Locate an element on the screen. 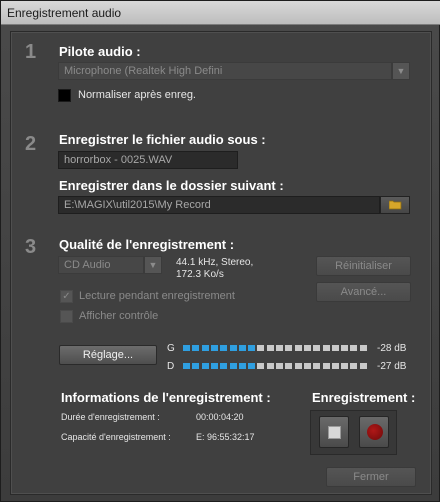  step-number-2: 2 is located at coordinates (31, 144).